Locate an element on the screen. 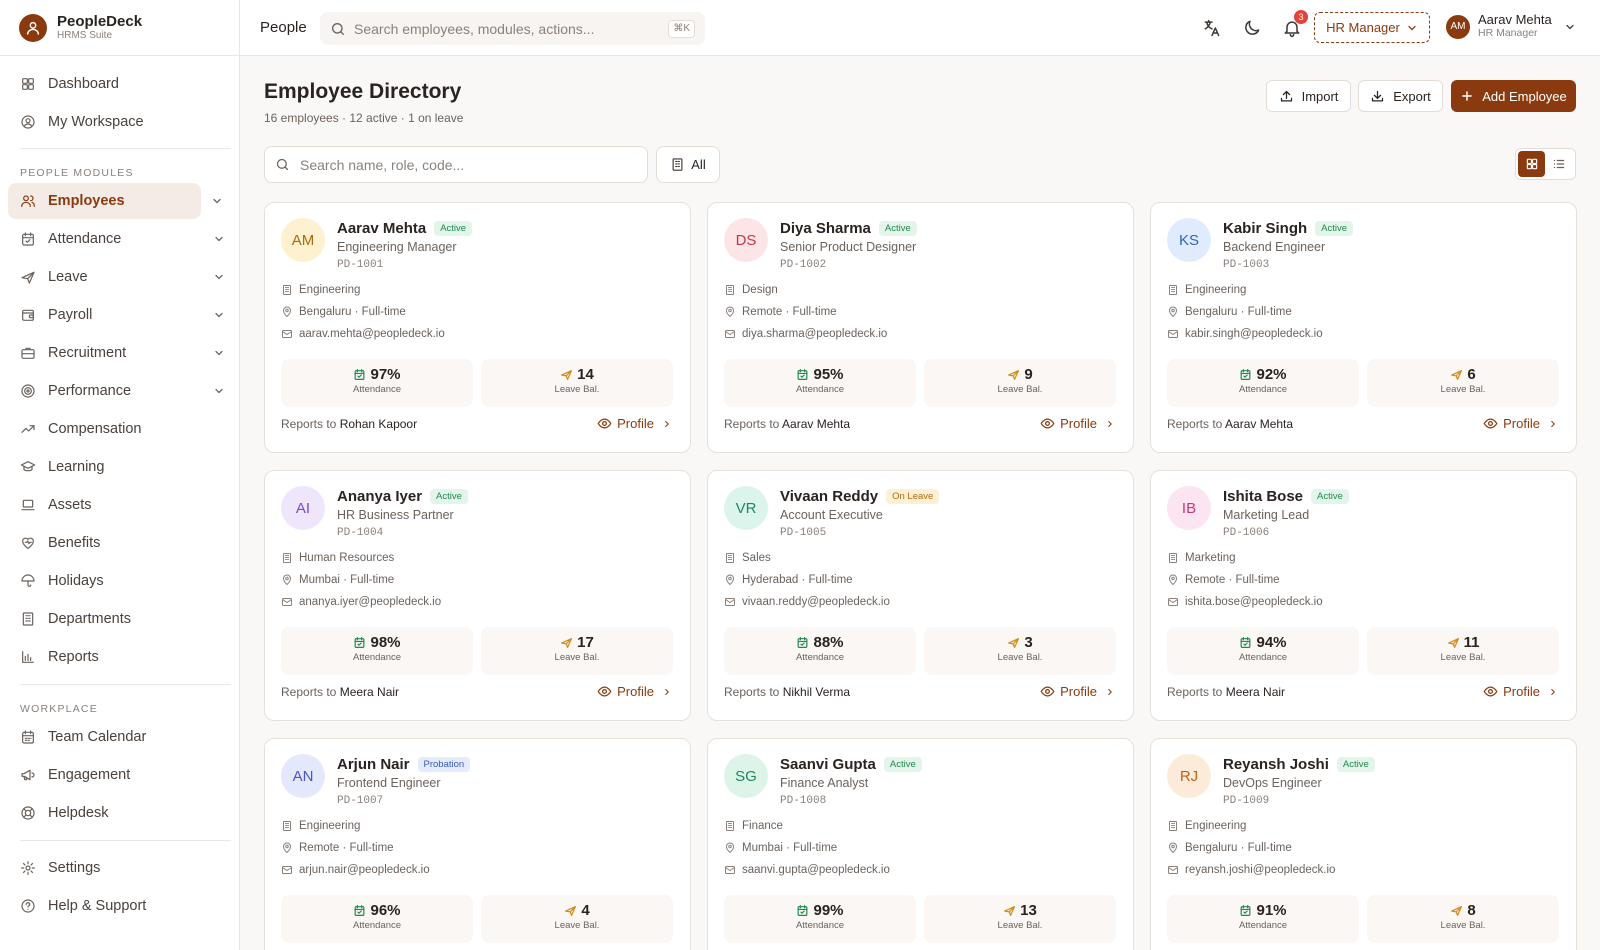 This screenshot has height=950, width=1600. brand: PeopleDeck HRMS Suite is located at coordinates (119, 28).